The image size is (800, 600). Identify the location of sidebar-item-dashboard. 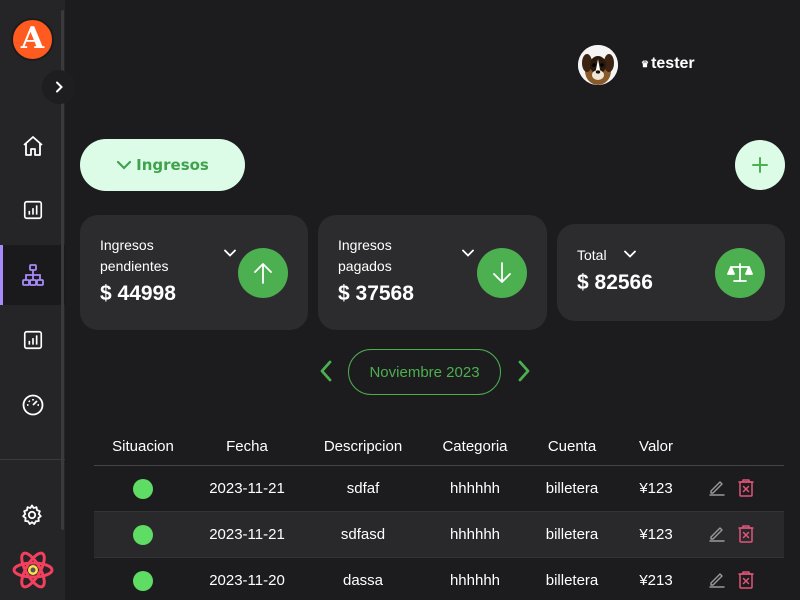
(32, 405).